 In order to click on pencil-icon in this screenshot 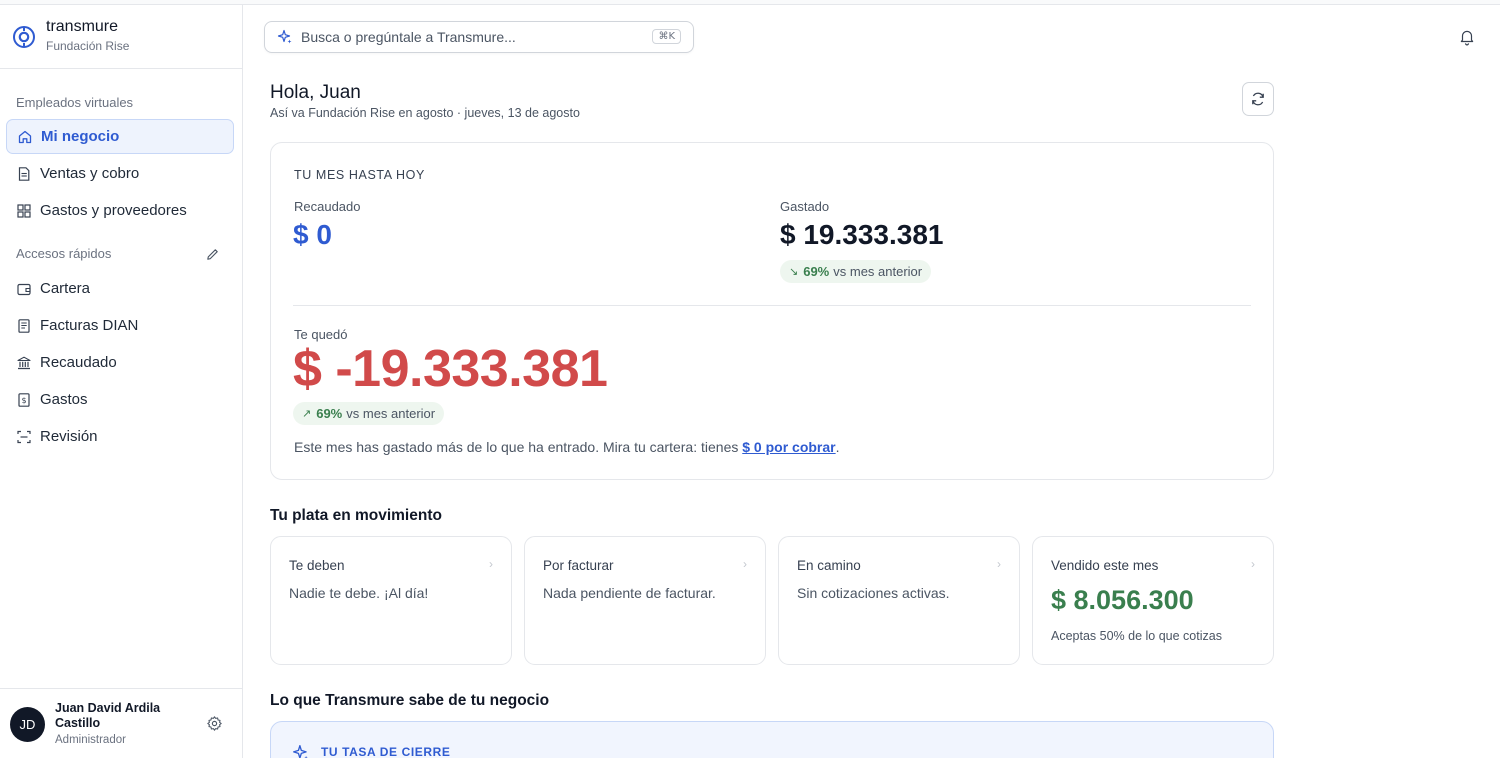, I will do `click(212, 254)`.